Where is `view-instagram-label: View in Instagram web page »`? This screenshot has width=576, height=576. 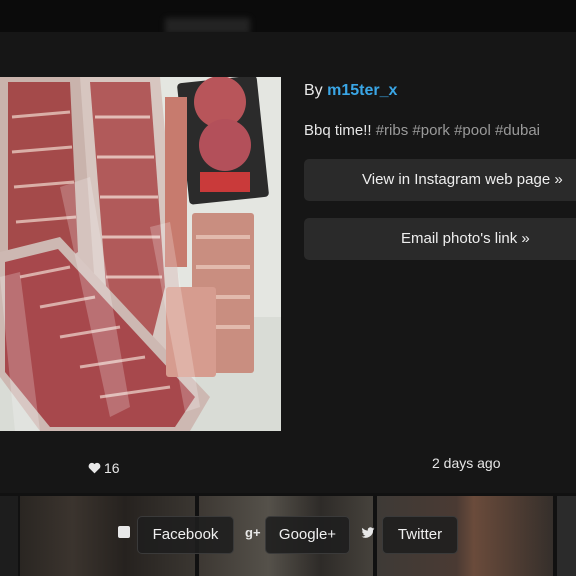
view-instagram-label: View in Instagram web page » is located at coordinates (462, 179).